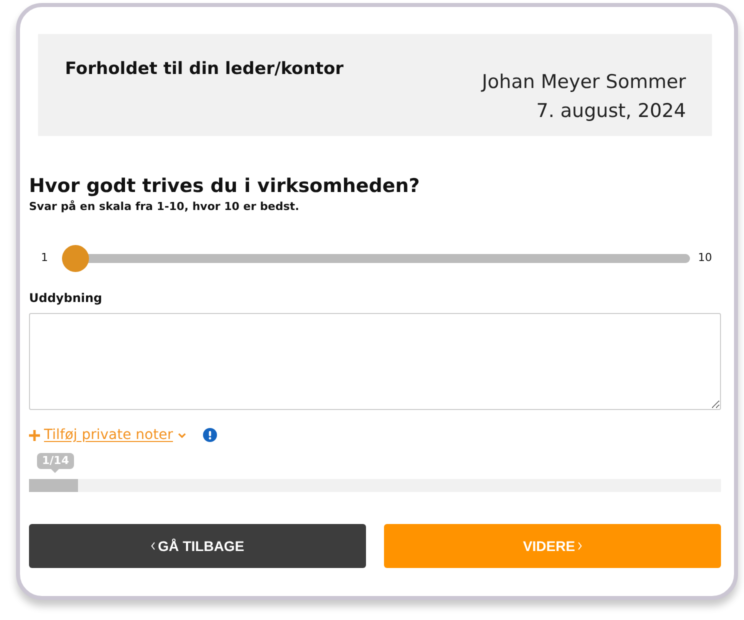  What do you see at coordinates (611, 111) in the screenshot?
I see `meeting-date: 7. august, 2024` at bounding box center [611, 111].